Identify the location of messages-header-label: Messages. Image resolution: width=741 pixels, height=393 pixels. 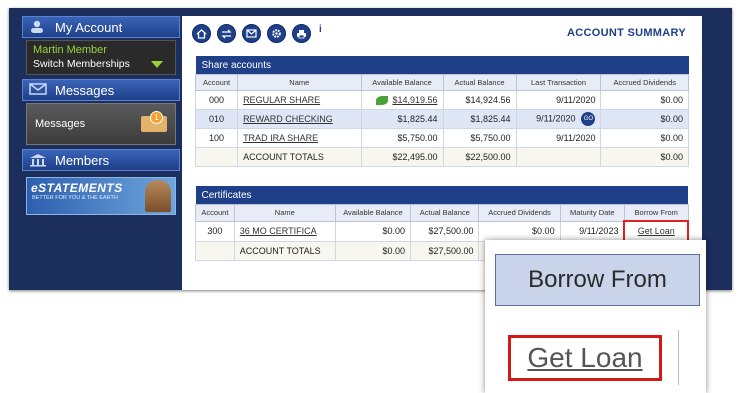
(85, 90).